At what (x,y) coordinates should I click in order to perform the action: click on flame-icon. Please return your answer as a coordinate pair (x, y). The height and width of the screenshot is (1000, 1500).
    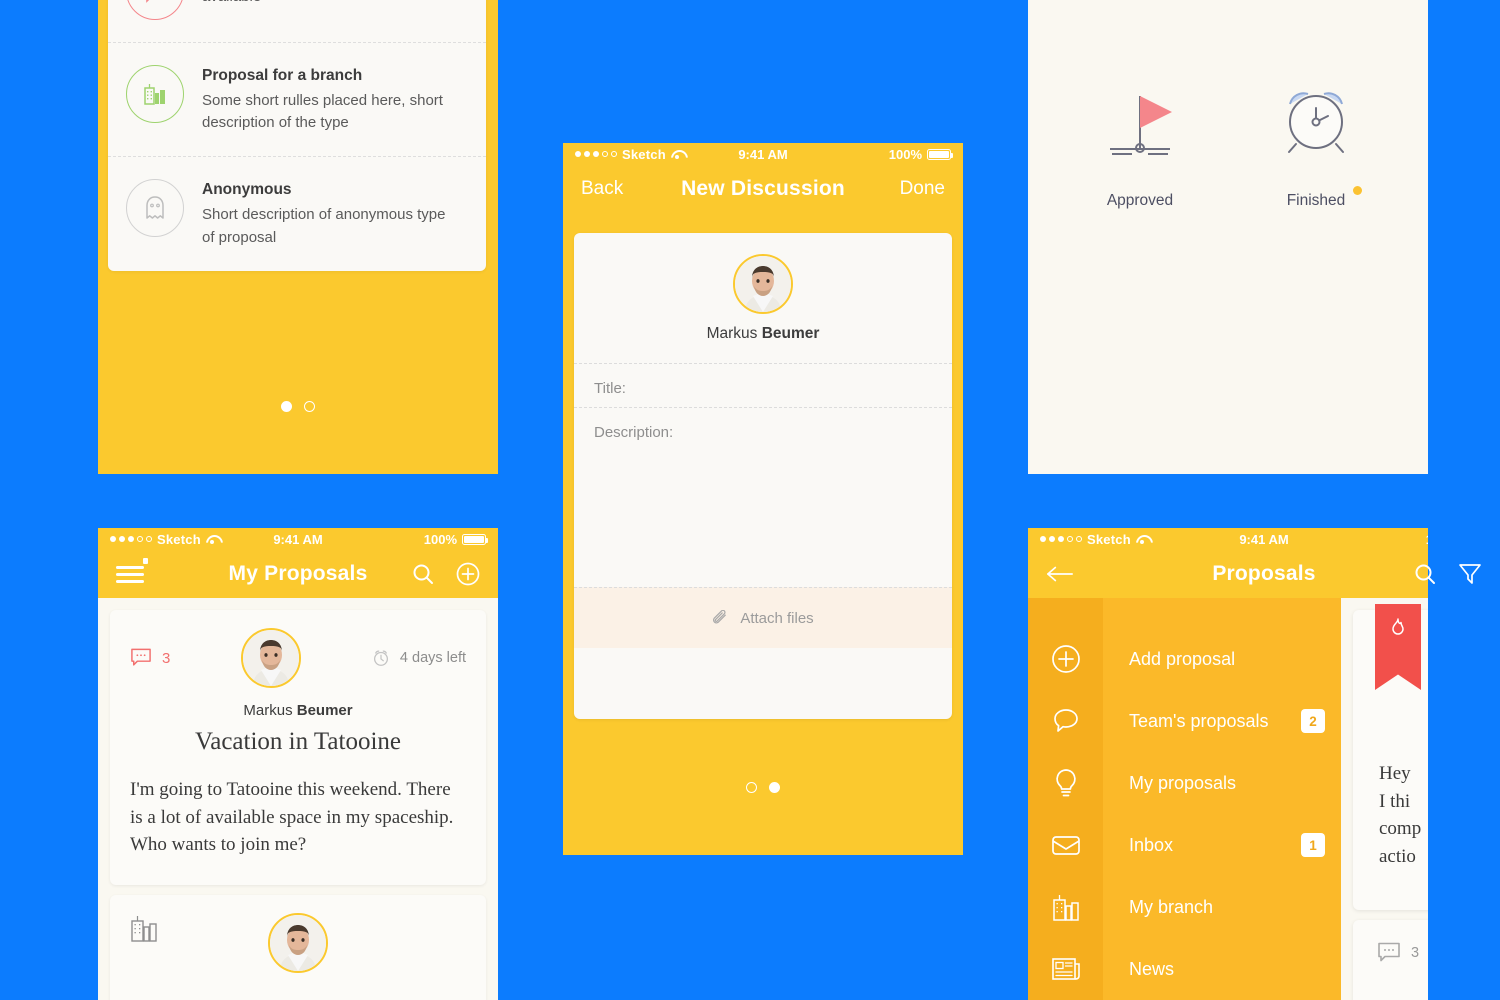
    Looking at the image, I should click on (1398, 626).